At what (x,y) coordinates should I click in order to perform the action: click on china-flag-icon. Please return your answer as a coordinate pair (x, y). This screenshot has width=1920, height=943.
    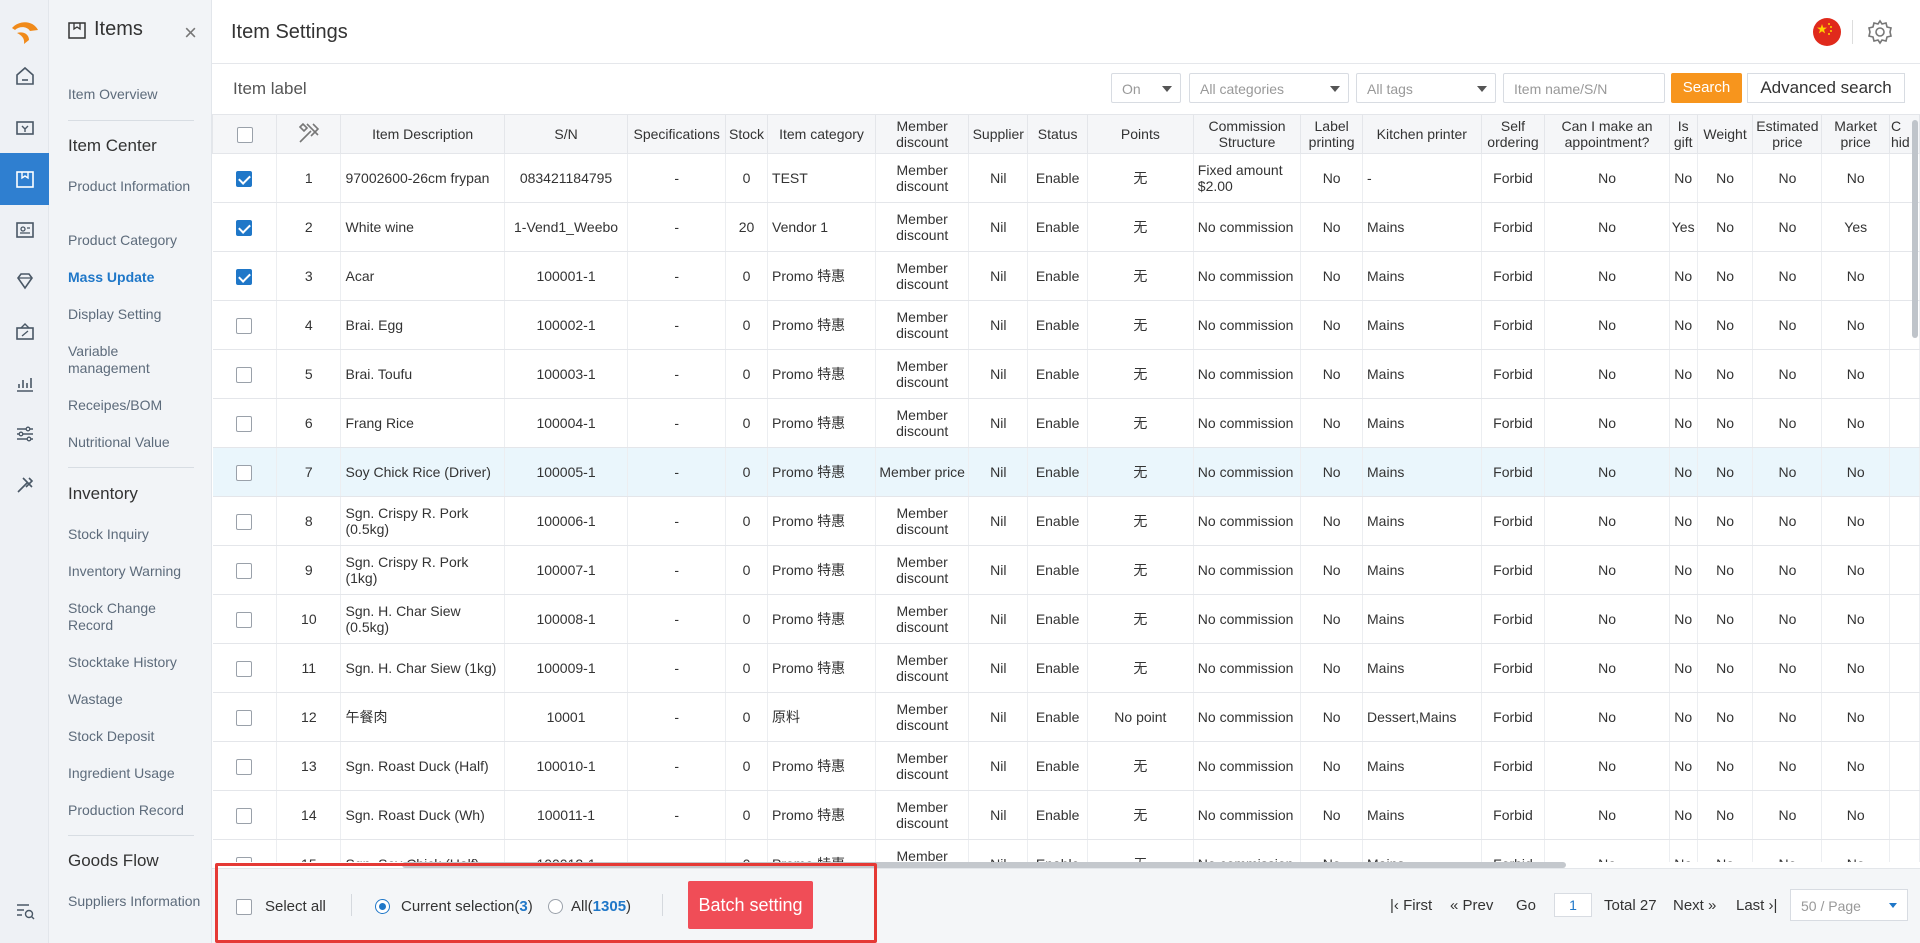
    Looking at the image, I should click on (1827, 32).